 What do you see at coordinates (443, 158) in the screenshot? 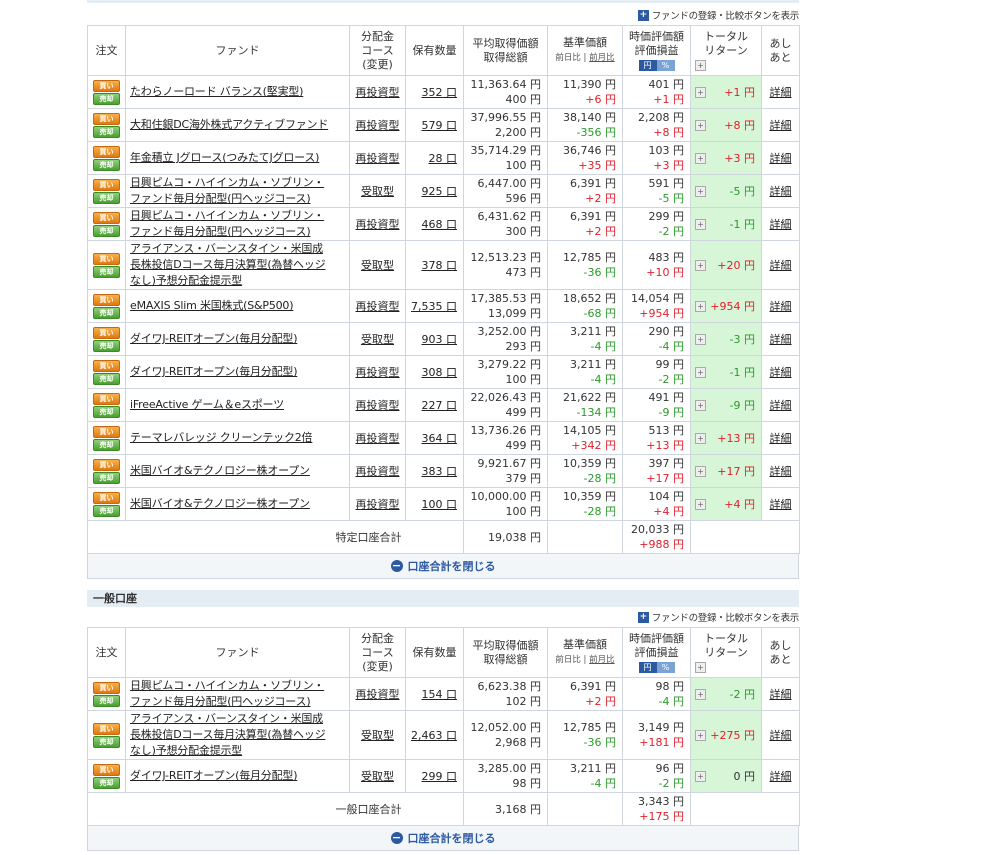
I see `qty-link: 28 口` at bounding box center [443, 158].